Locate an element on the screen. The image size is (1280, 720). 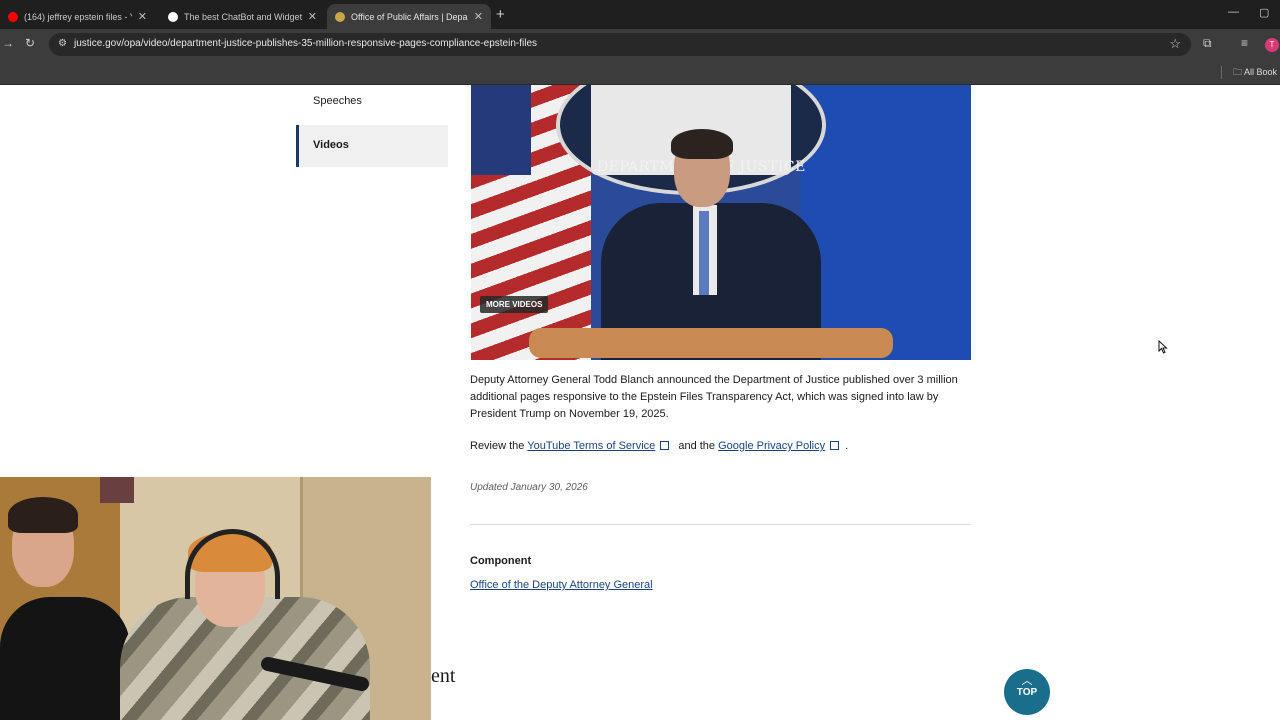
profile-avatar: T is located at coordinates (1272, 45).